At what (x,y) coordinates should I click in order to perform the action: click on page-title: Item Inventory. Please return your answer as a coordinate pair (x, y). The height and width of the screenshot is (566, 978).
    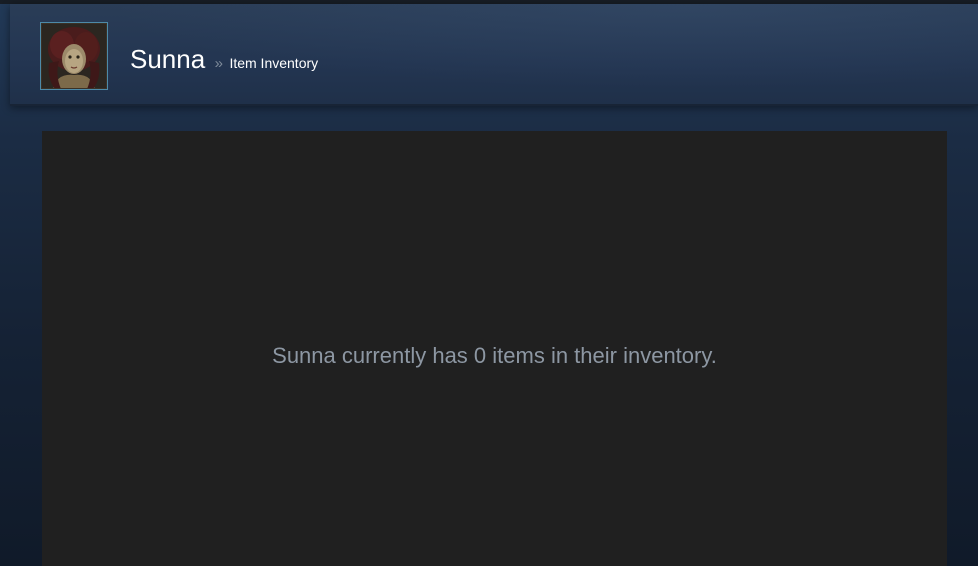
    Looking at the image, I should click on (274, 63).